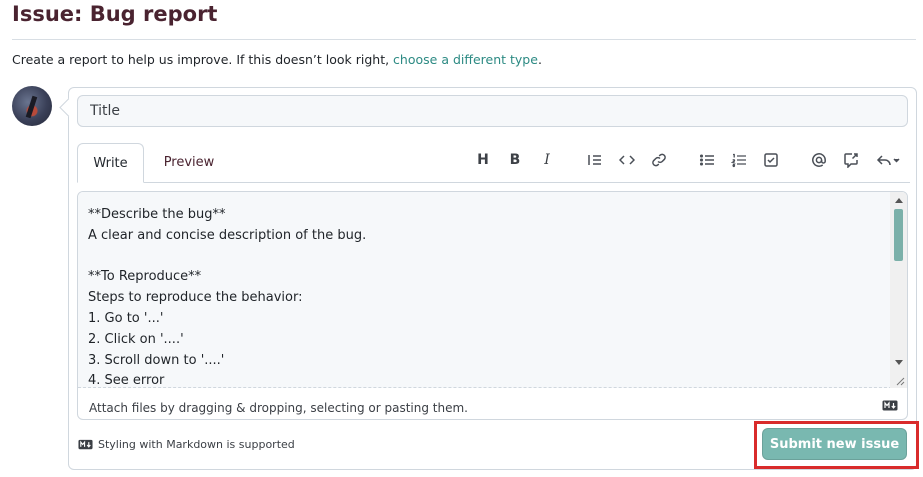  What do you see at coordinates (898, 235) in the screenshot?
I see `scroll-thumb` at bounding box center [898, 235].